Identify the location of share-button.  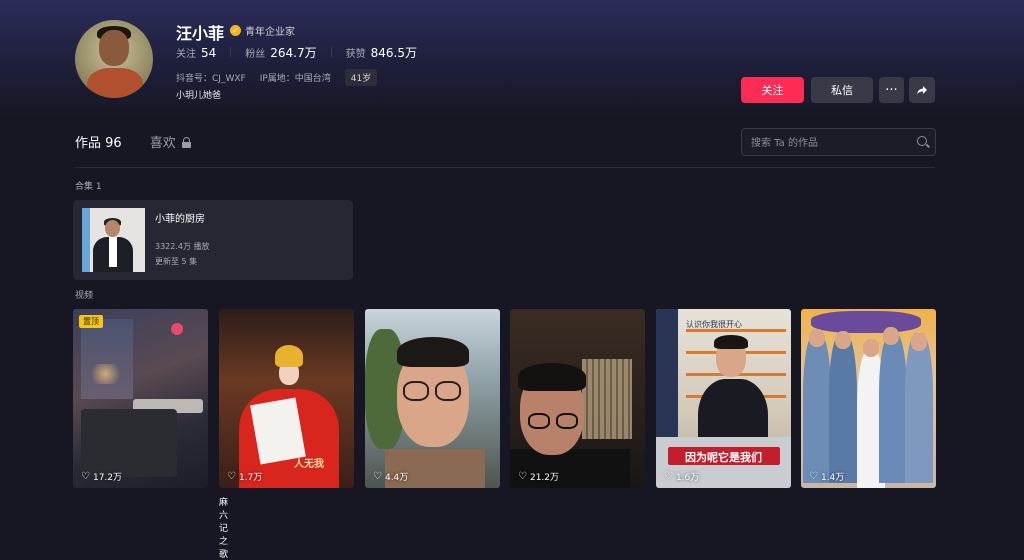
(922, 90).